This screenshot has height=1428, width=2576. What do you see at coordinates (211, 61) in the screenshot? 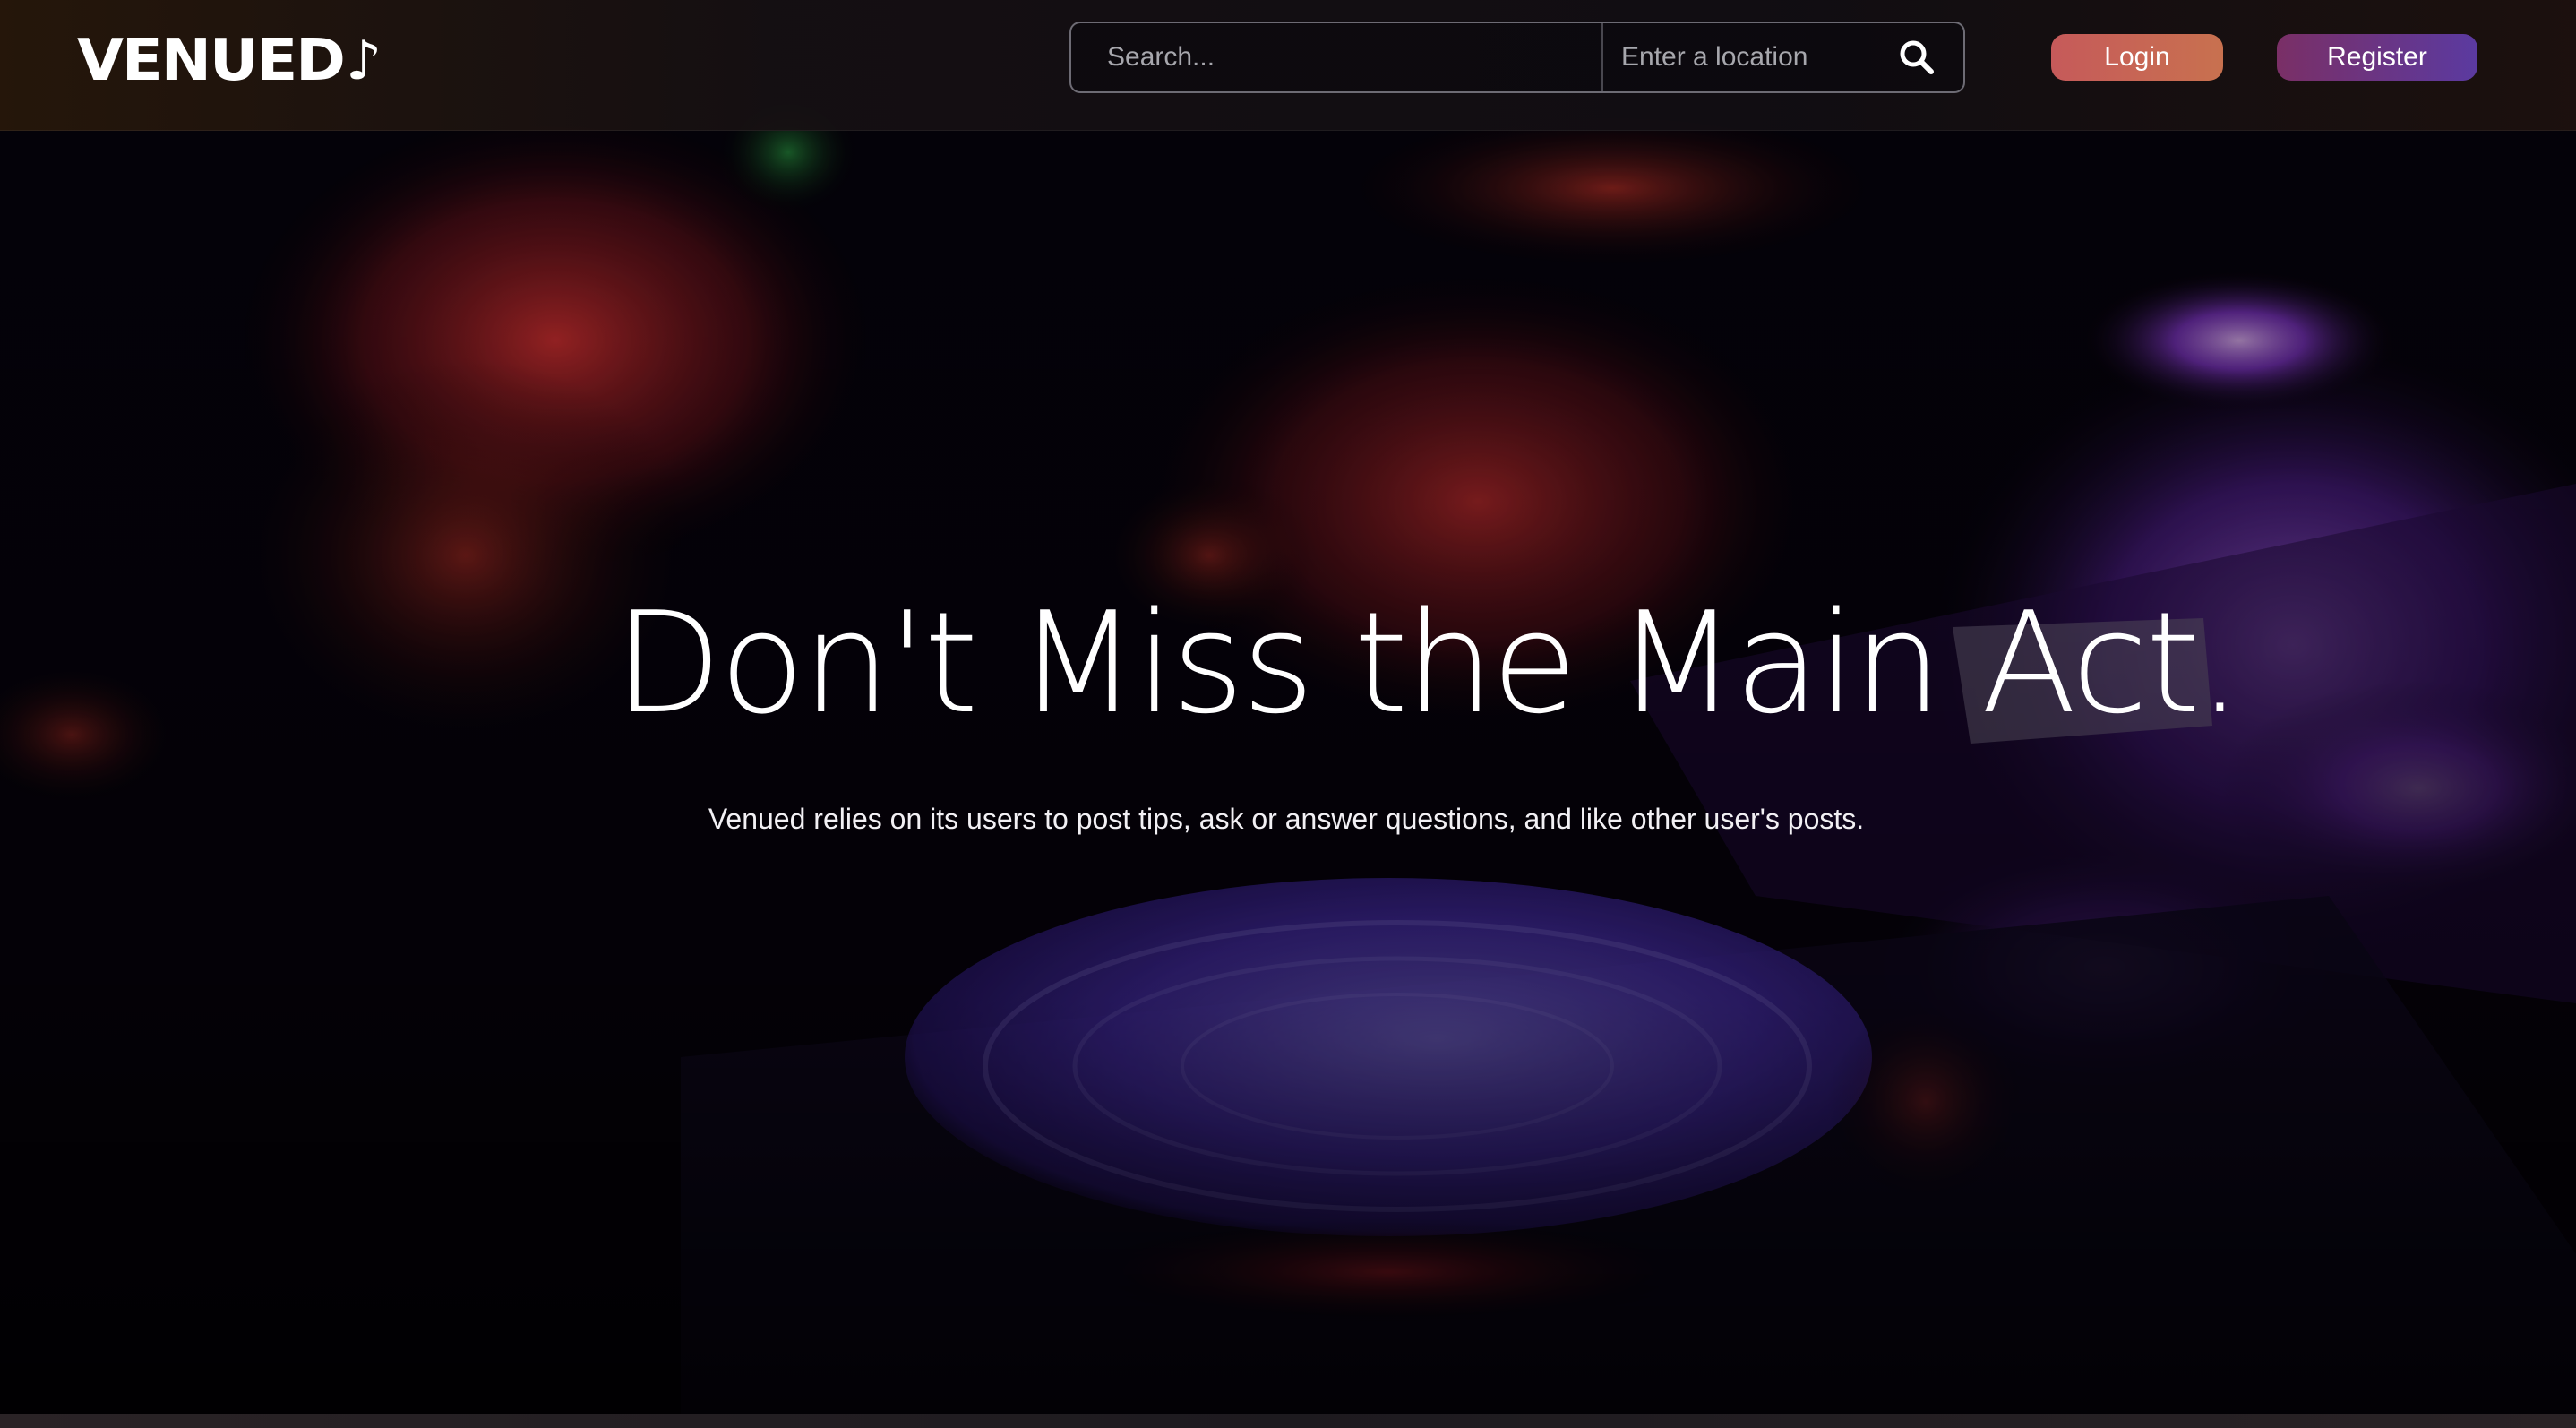
I see `logo-text: VENUED` at bounding box center [211, 61].